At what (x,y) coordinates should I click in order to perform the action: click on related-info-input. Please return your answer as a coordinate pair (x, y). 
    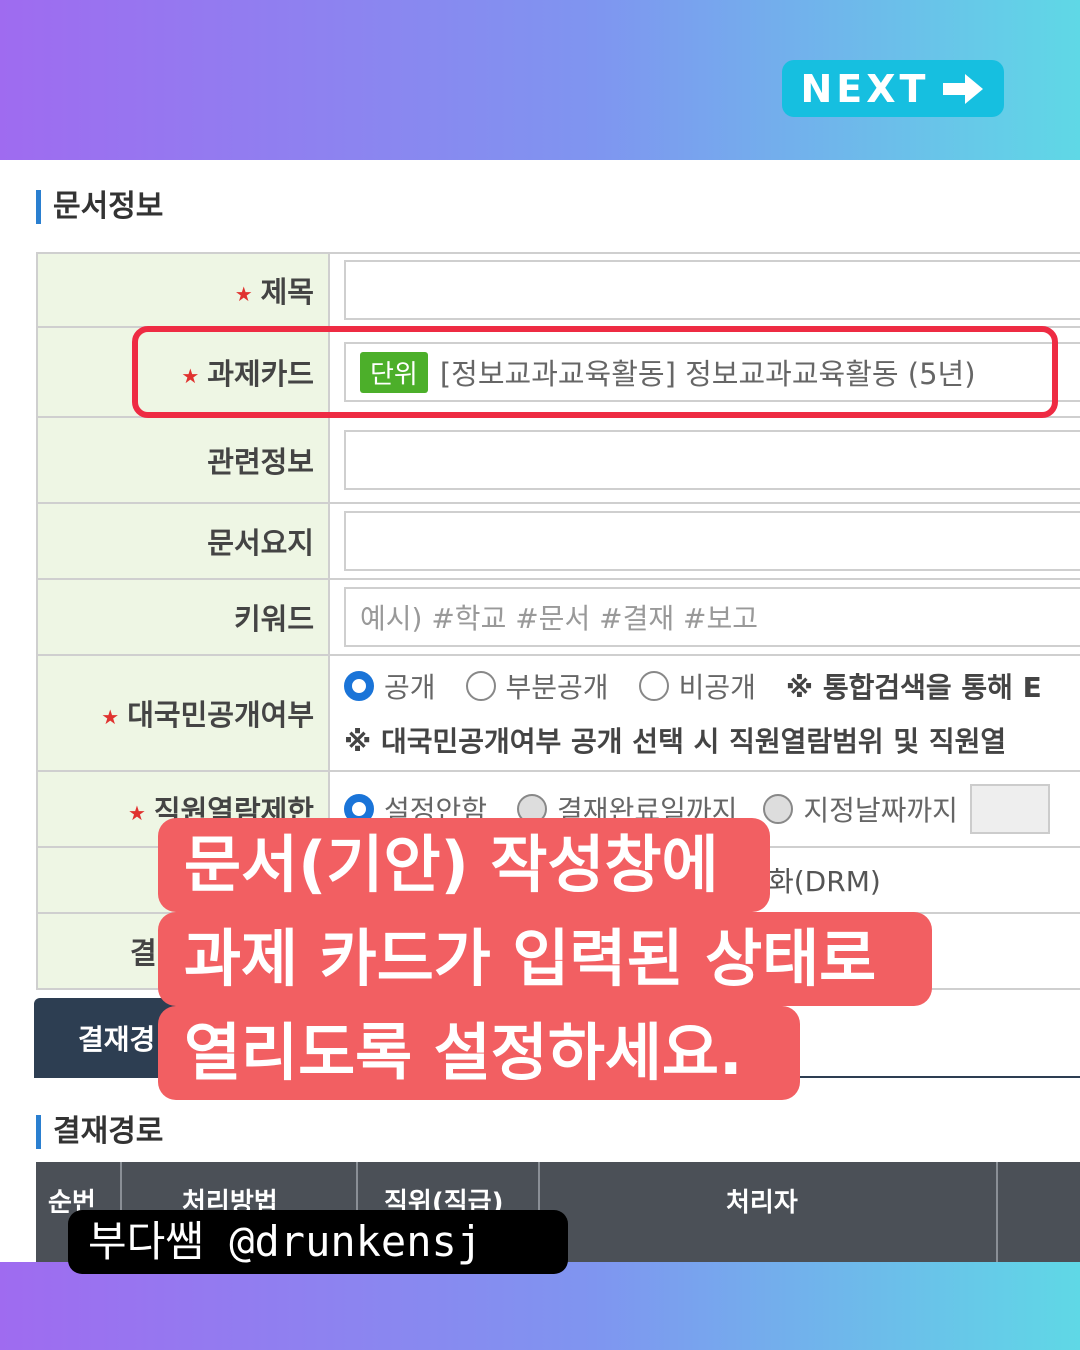
    Looking at the image, I should click on (712, 460).